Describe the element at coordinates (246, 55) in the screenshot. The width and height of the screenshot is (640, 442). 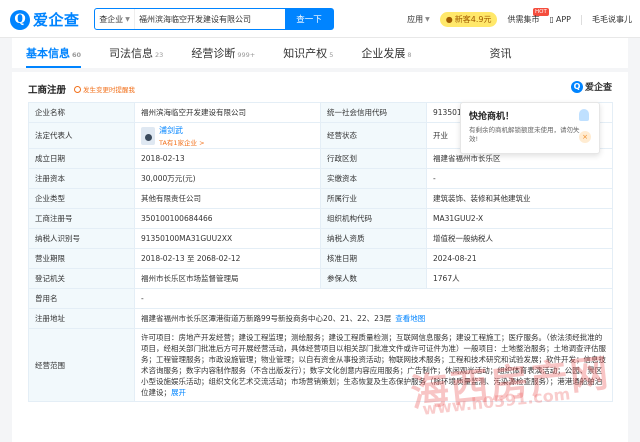
I see `tab-count: 999+` at that location.